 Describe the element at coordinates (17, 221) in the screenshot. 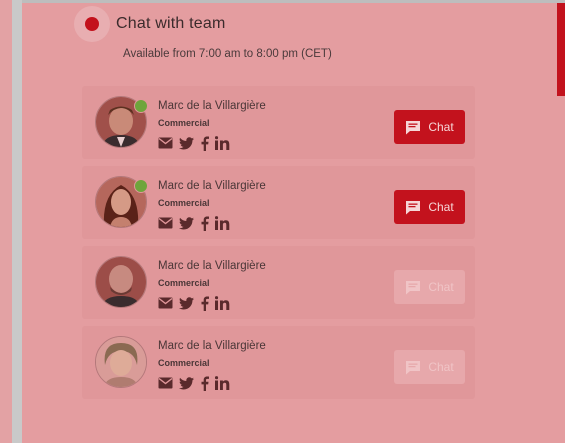

I see `panel-divider` at that location.